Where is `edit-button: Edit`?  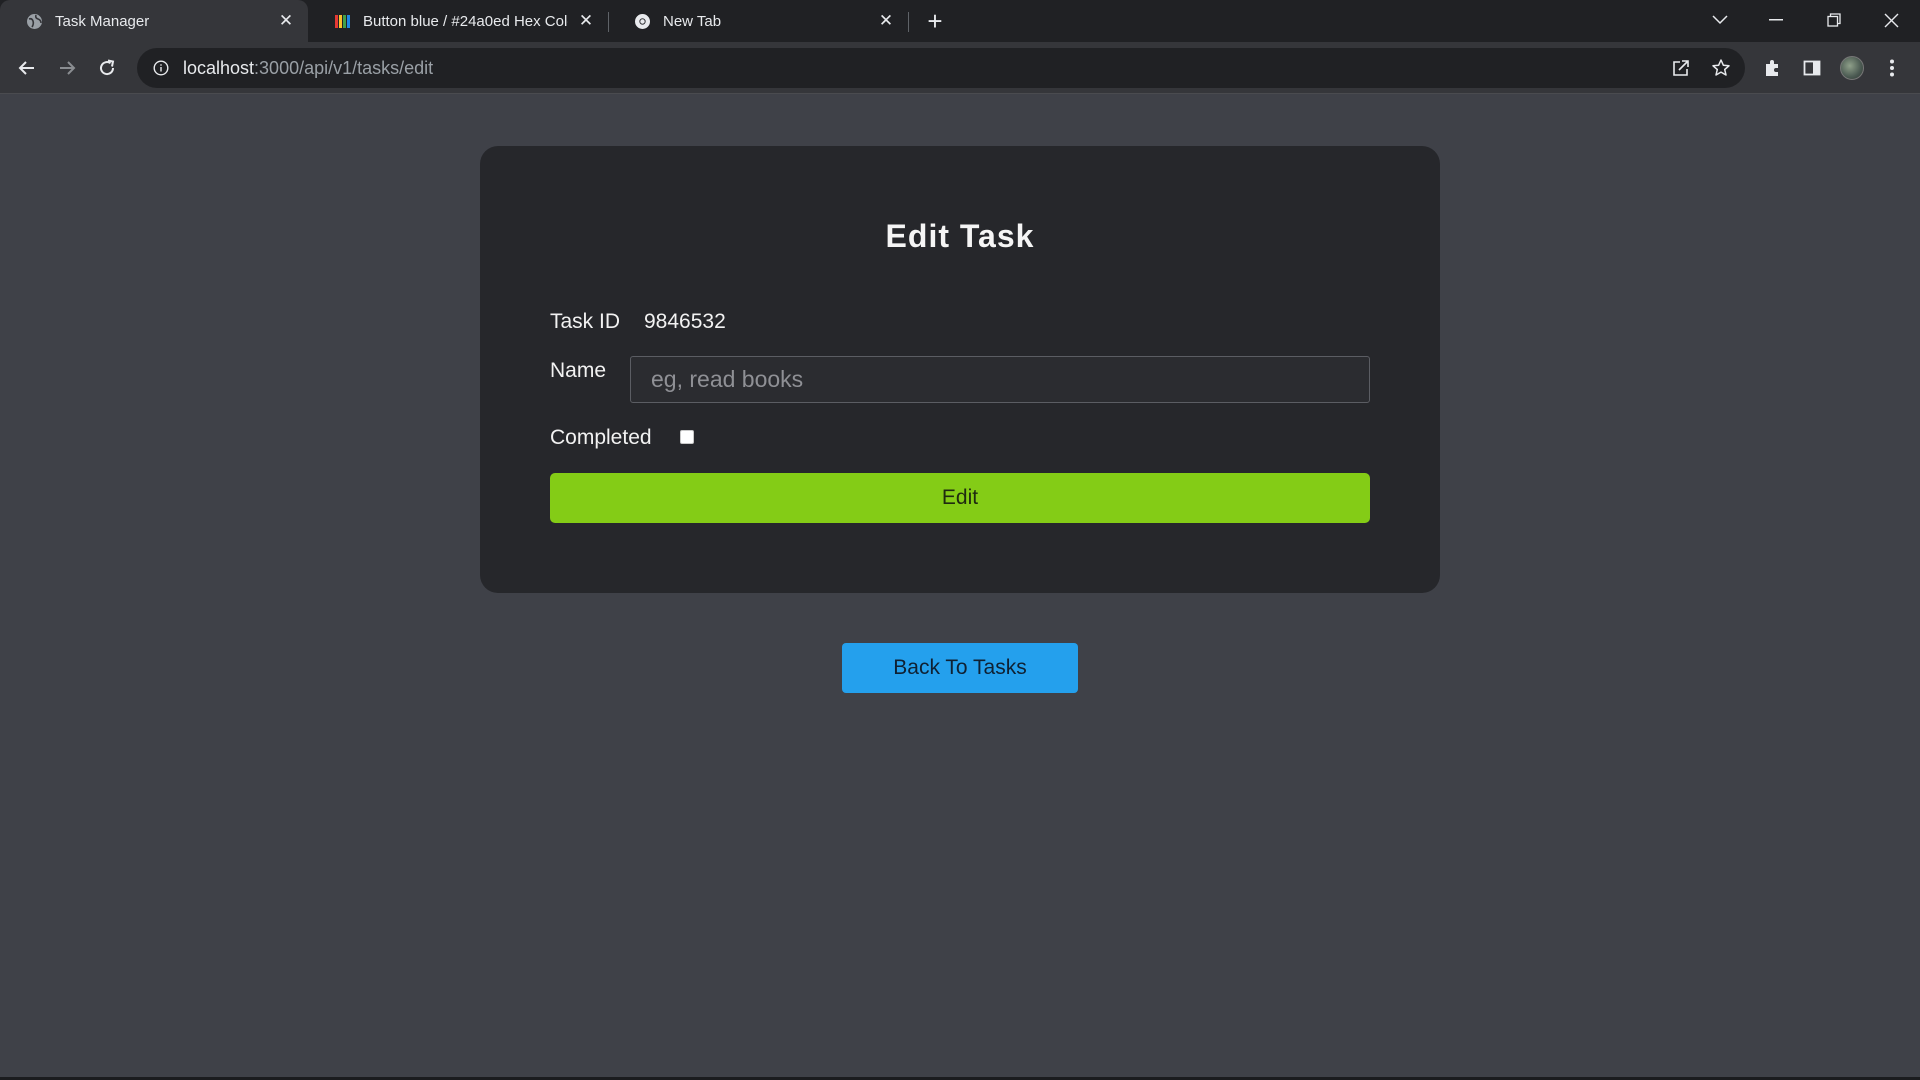 edit-button: Edit is located at coordinates (960, 498).